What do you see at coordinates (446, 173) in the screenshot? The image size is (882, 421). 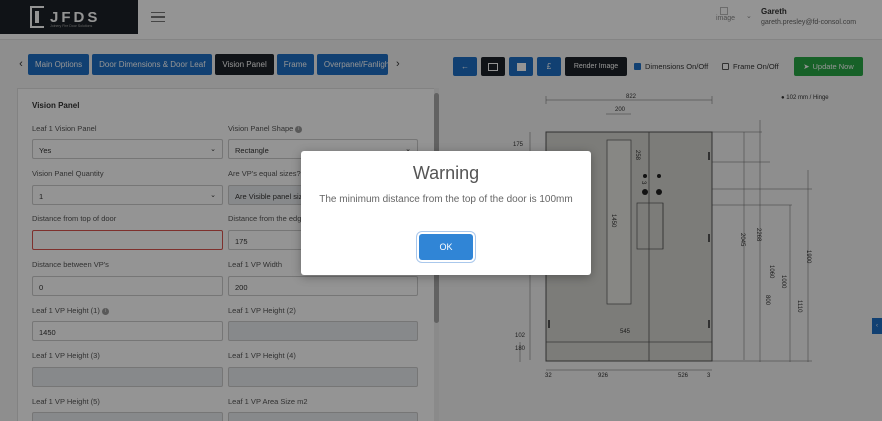 I see `dialog-title: Warning` at bounding box center [446, 173].